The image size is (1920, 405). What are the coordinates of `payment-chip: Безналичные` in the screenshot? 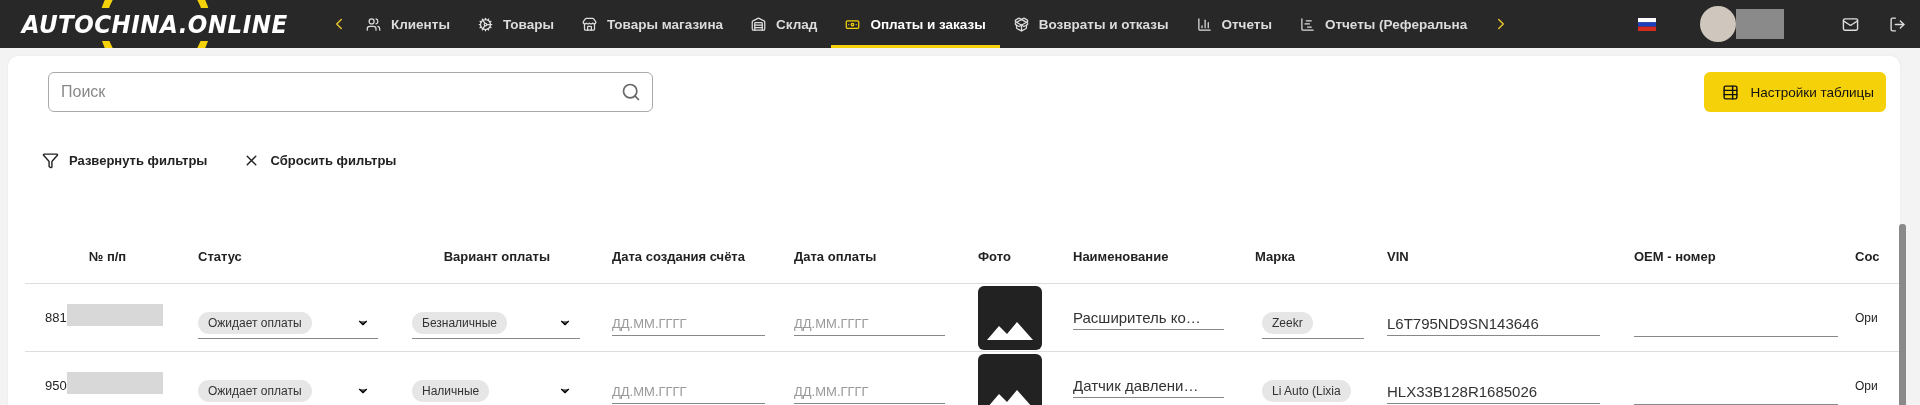 It's located at (459, 323).